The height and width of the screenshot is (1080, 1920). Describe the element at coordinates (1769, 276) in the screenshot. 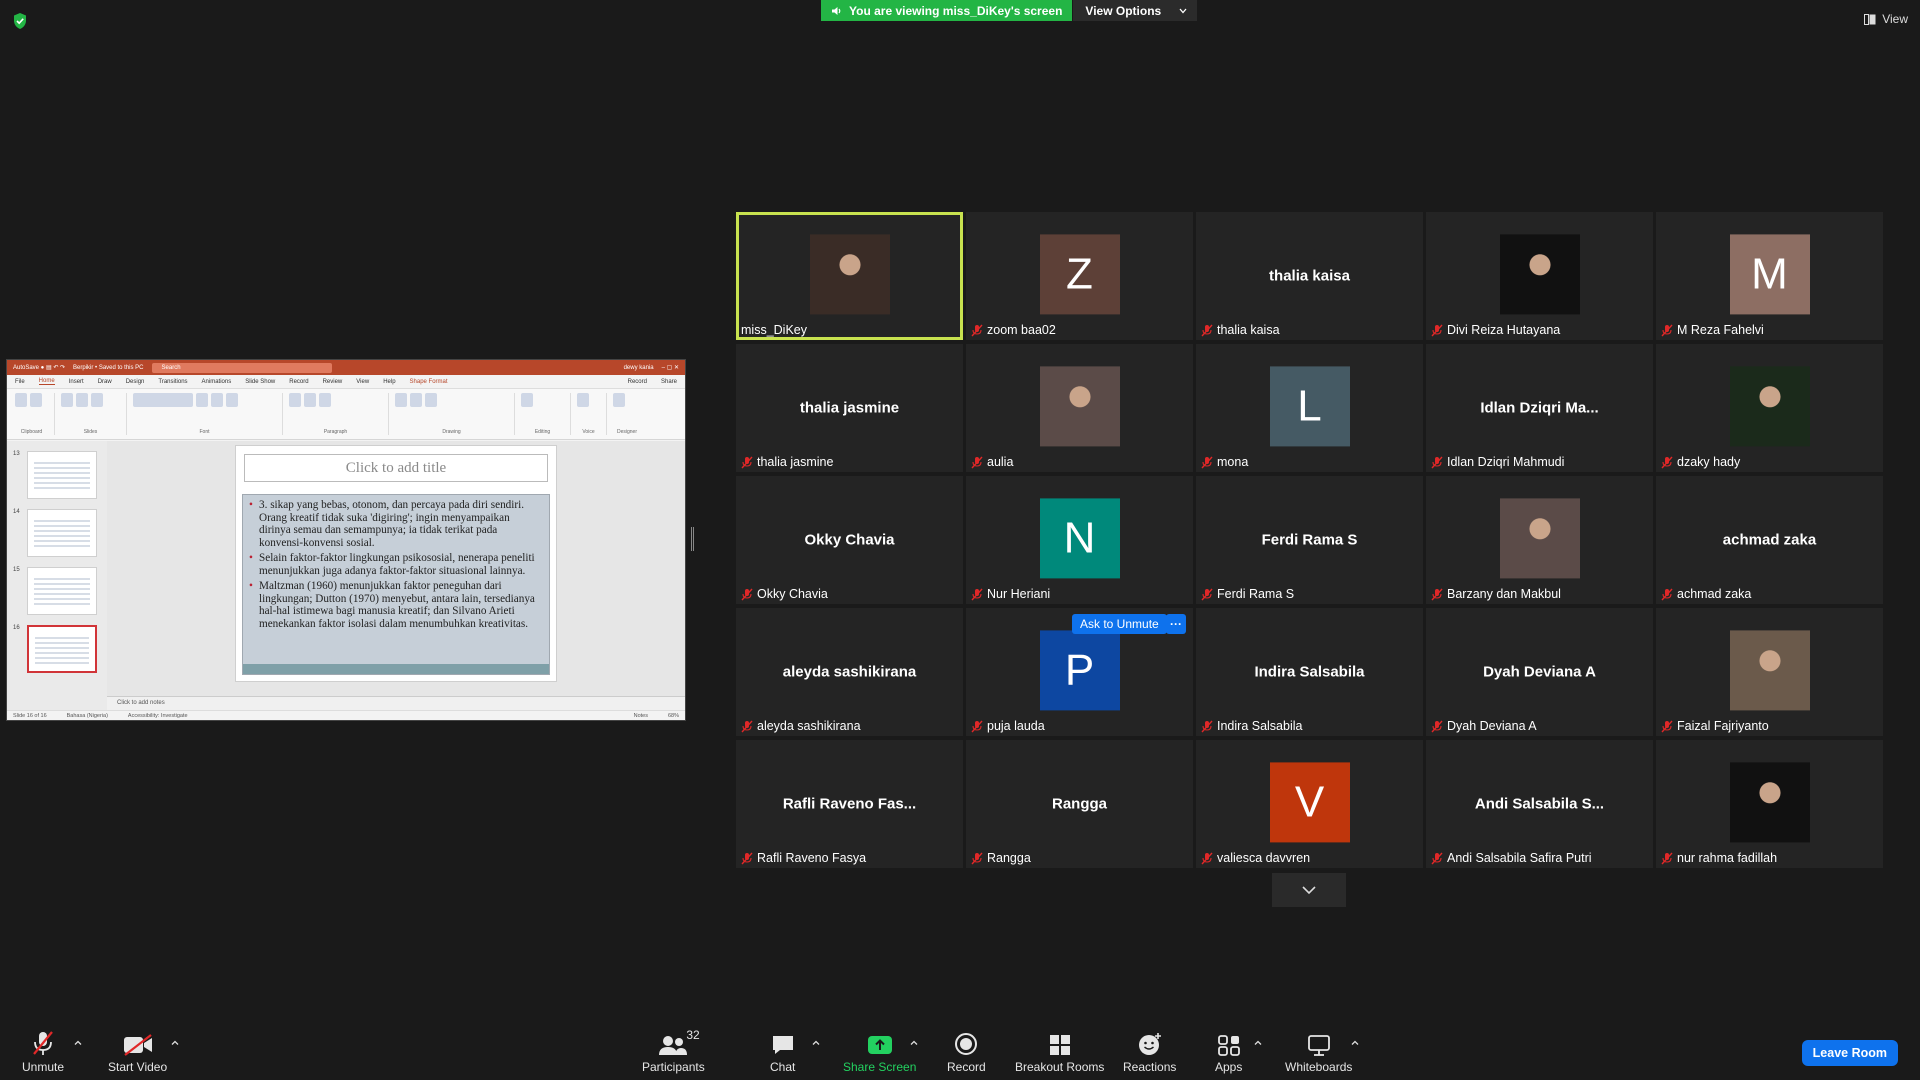

I see `participant-tile: M M Reza Fahelvi` at that location.